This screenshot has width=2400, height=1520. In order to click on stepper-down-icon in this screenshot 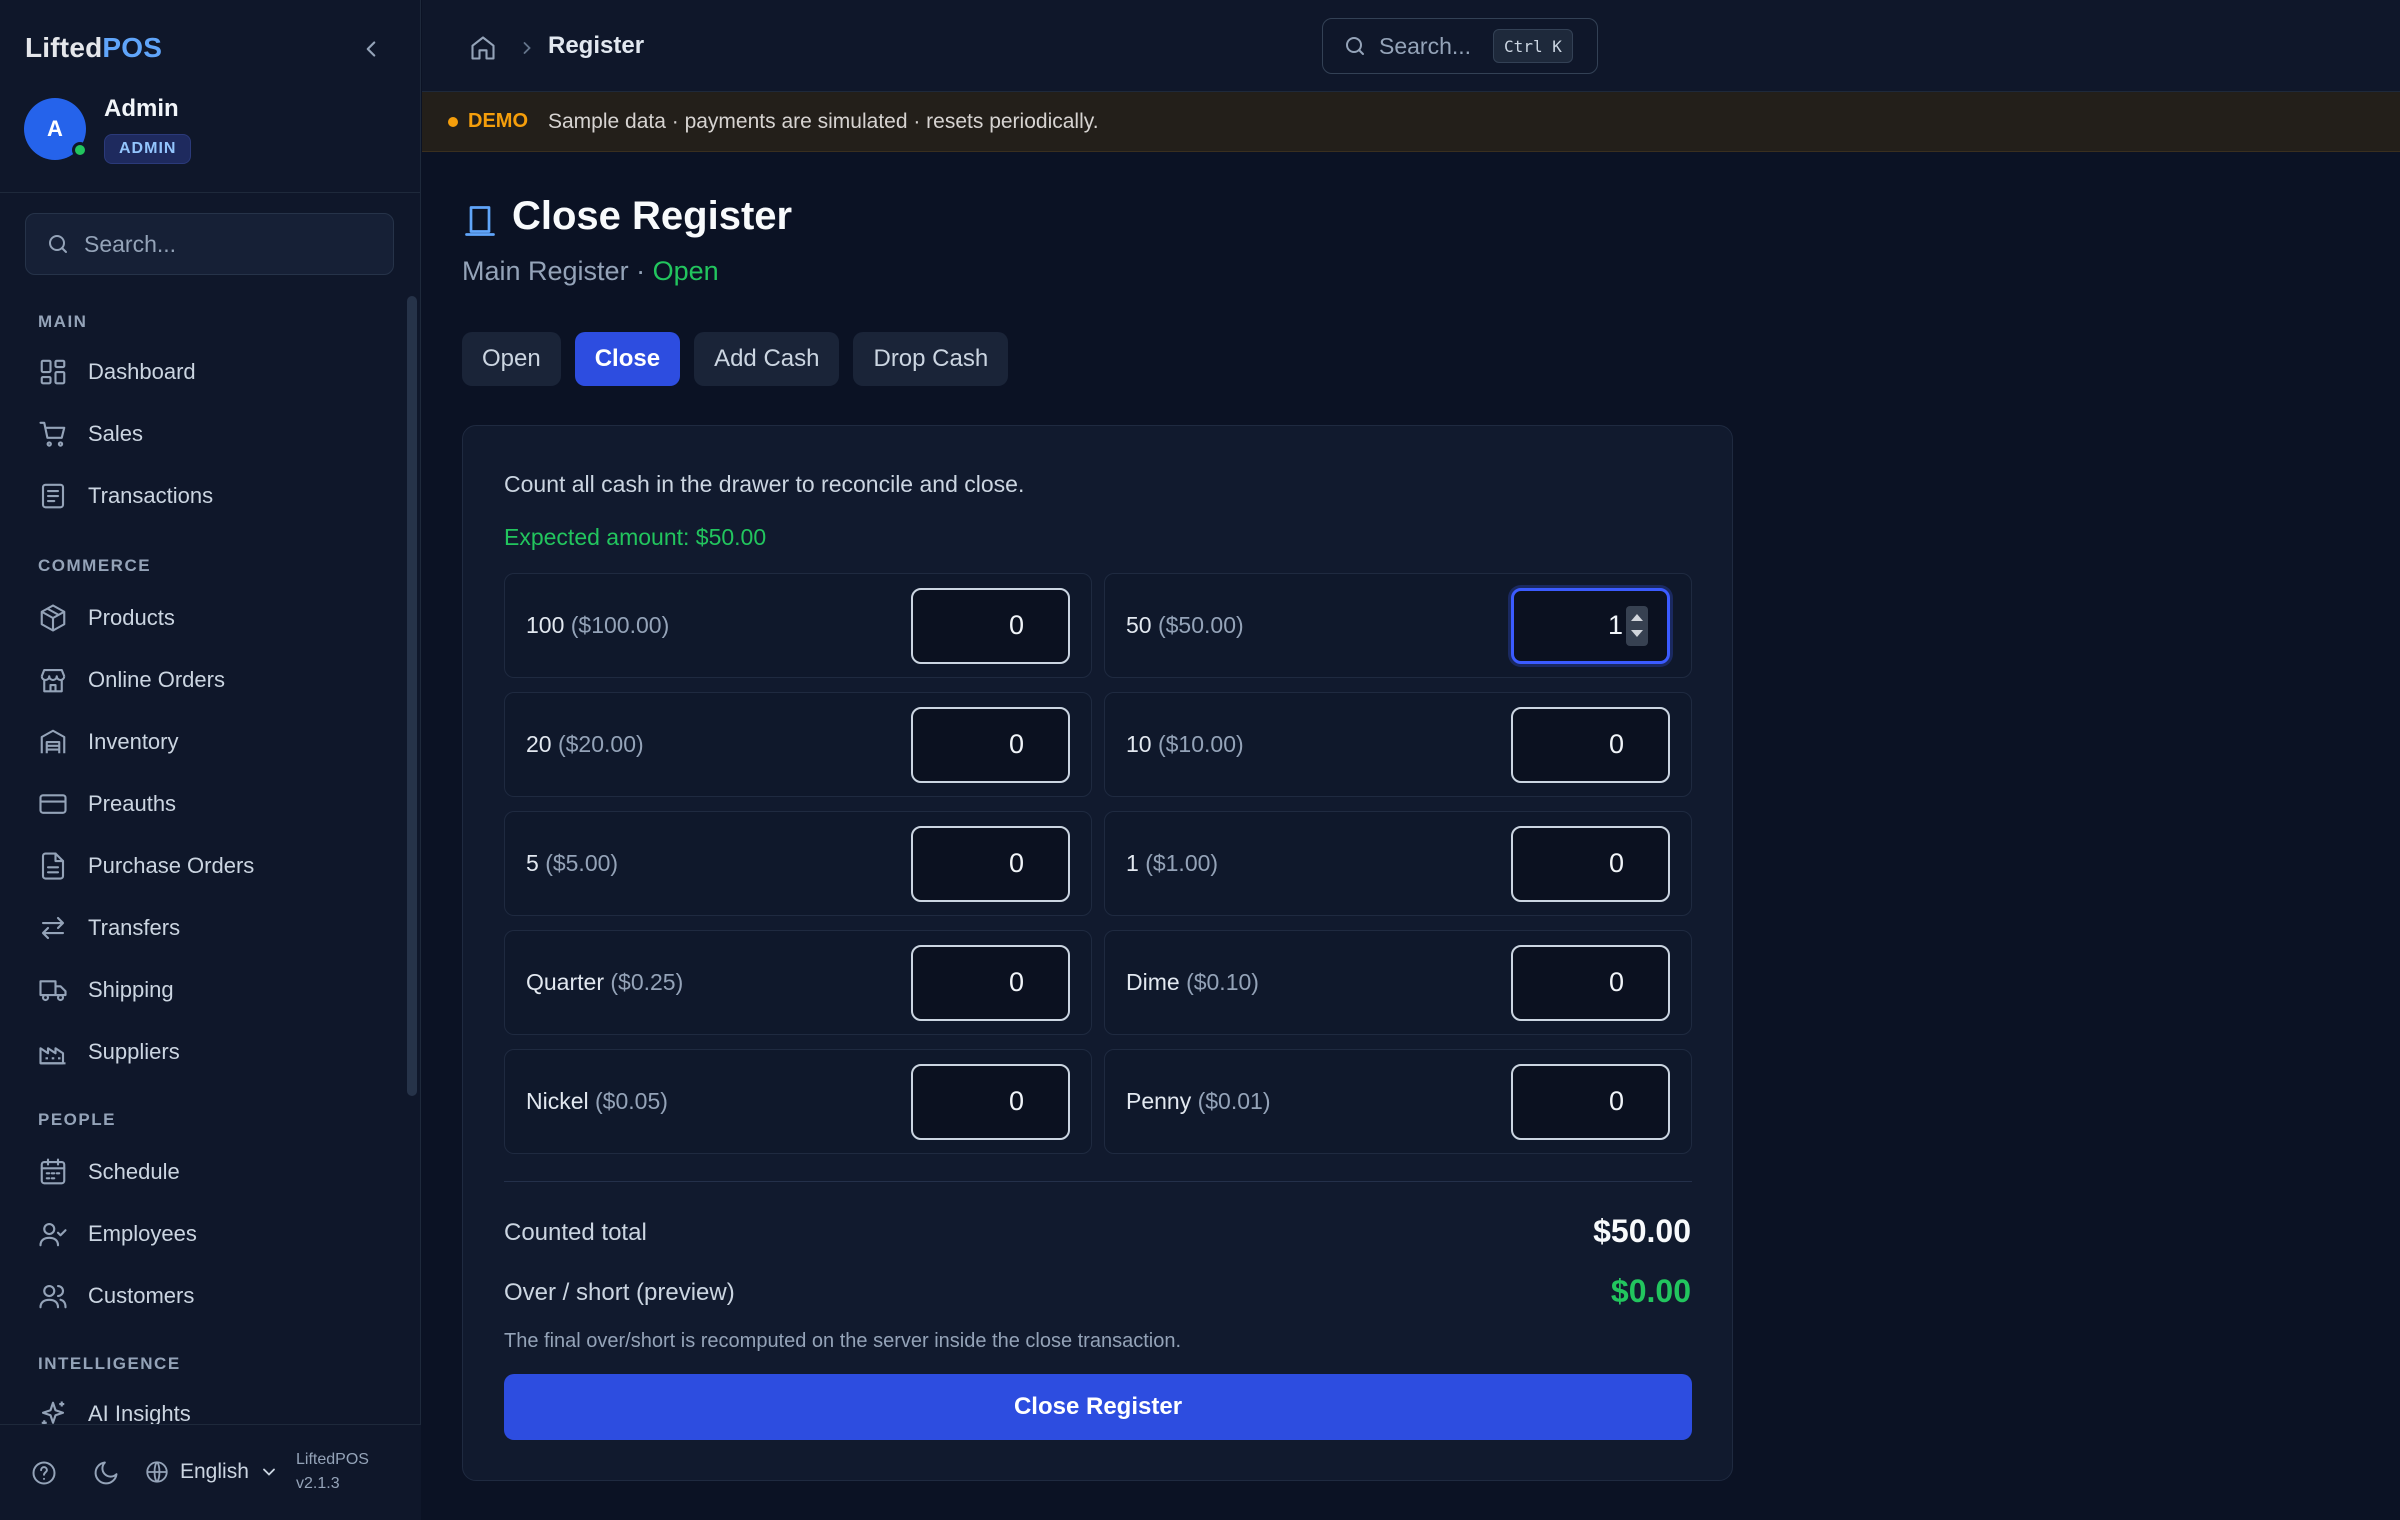, I will do `click(1637, 633)`.